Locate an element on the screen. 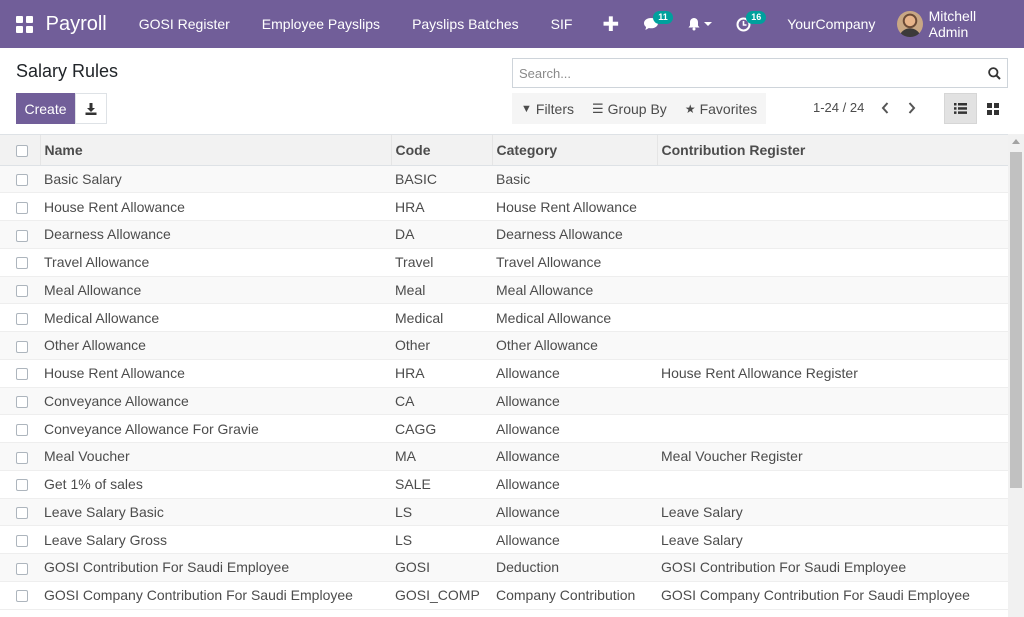 This screenshot has height=617, width=1024. table-row: Conveyance Allowance CA Allowance is located at coordinates (504, 401).